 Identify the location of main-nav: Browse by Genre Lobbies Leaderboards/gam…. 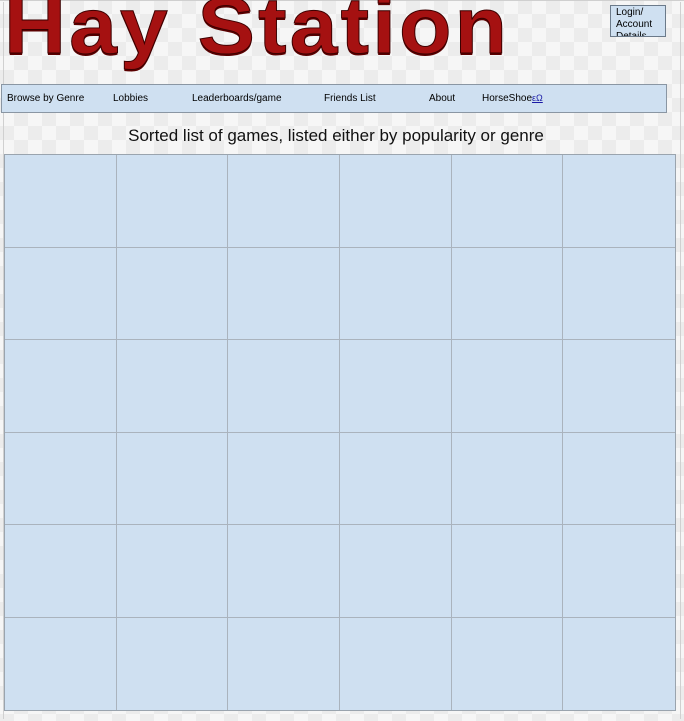
(334, 98).